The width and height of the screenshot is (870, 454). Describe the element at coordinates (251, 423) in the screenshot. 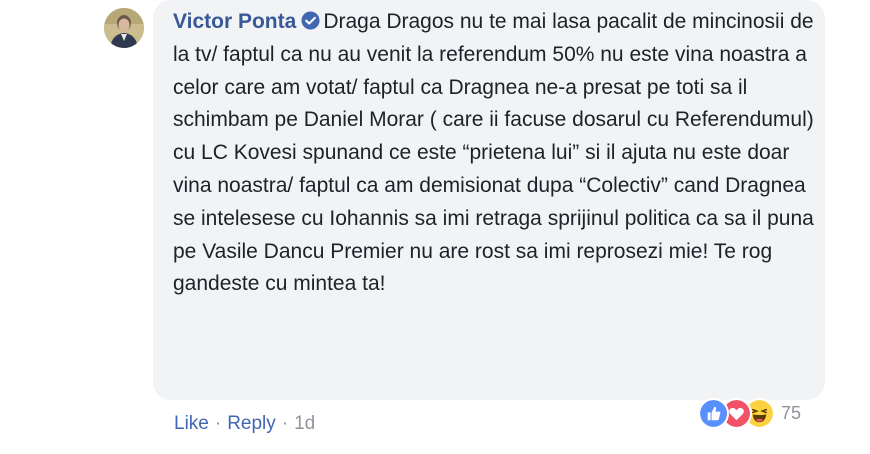

I see `reply-link: Reply` at that location.